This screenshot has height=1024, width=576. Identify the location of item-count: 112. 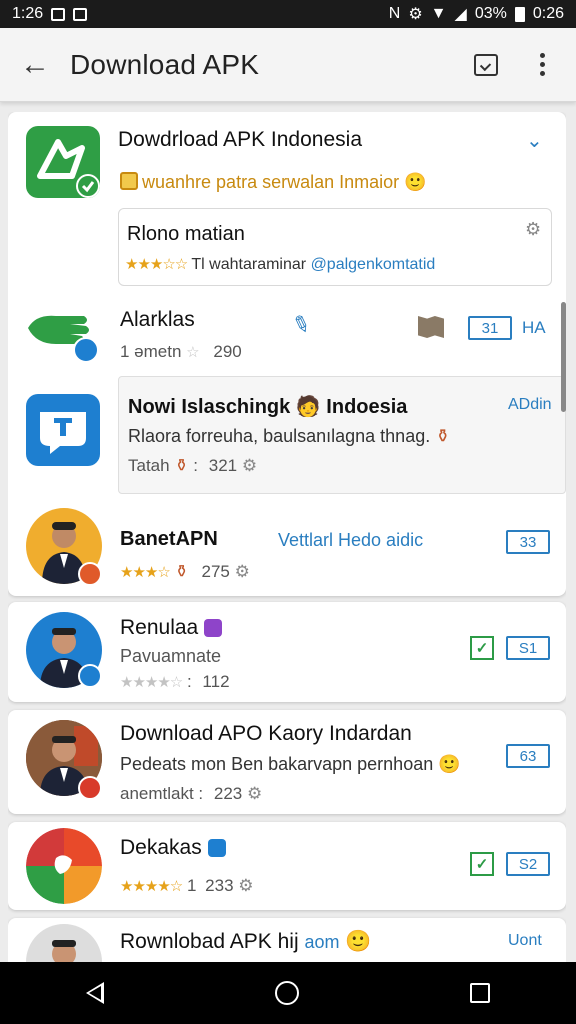
(216, 681).